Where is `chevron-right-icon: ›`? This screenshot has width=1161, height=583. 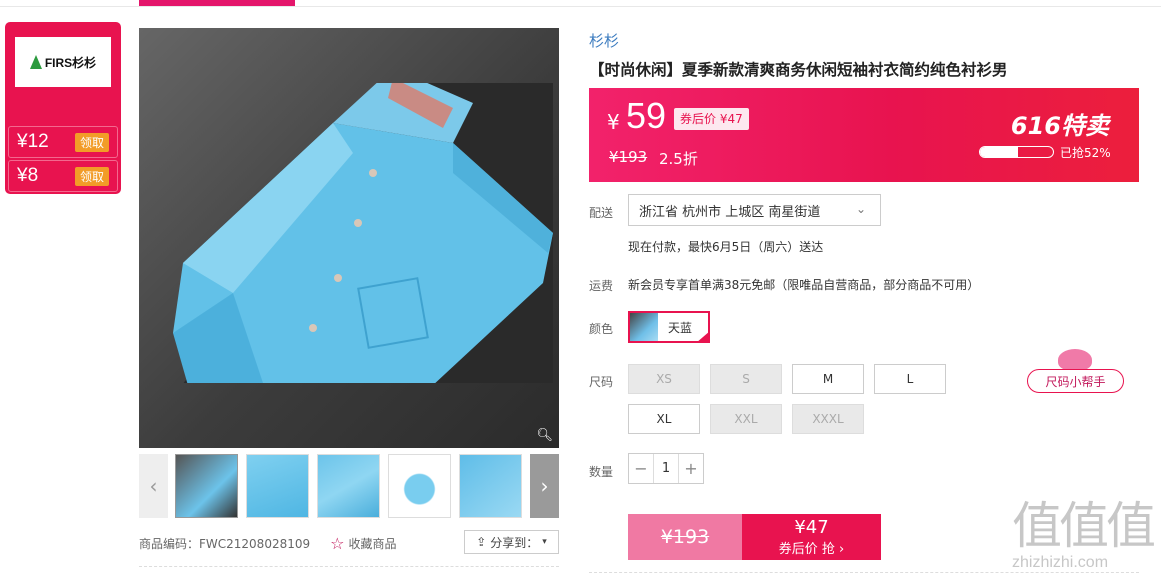
chevron-right-icon: › is located at coordinates (544, 486).